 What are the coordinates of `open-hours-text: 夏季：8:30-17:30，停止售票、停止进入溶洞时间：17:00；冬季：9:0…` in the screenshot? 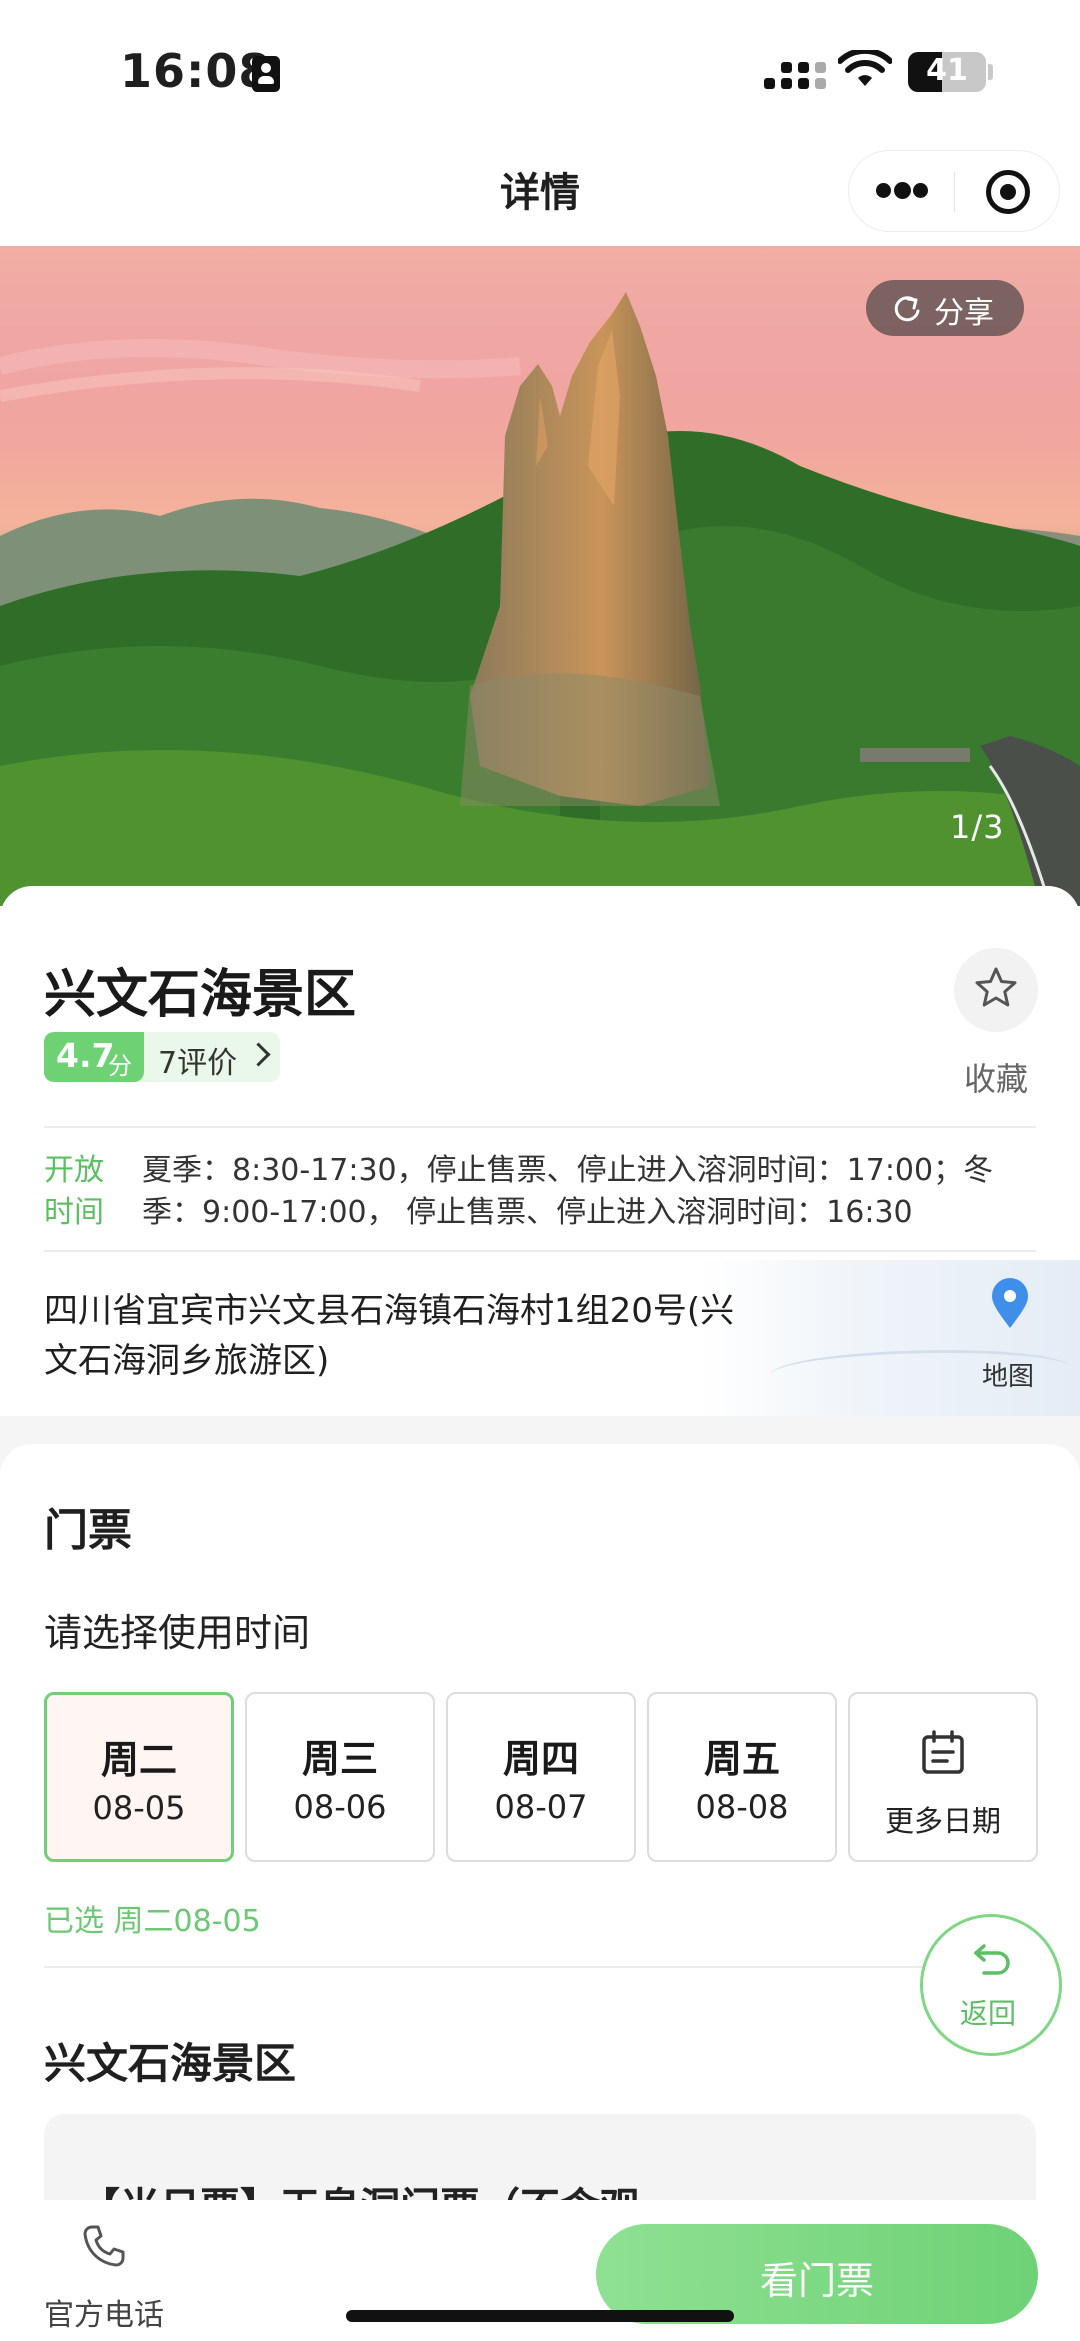 It's located at (568, 1191).